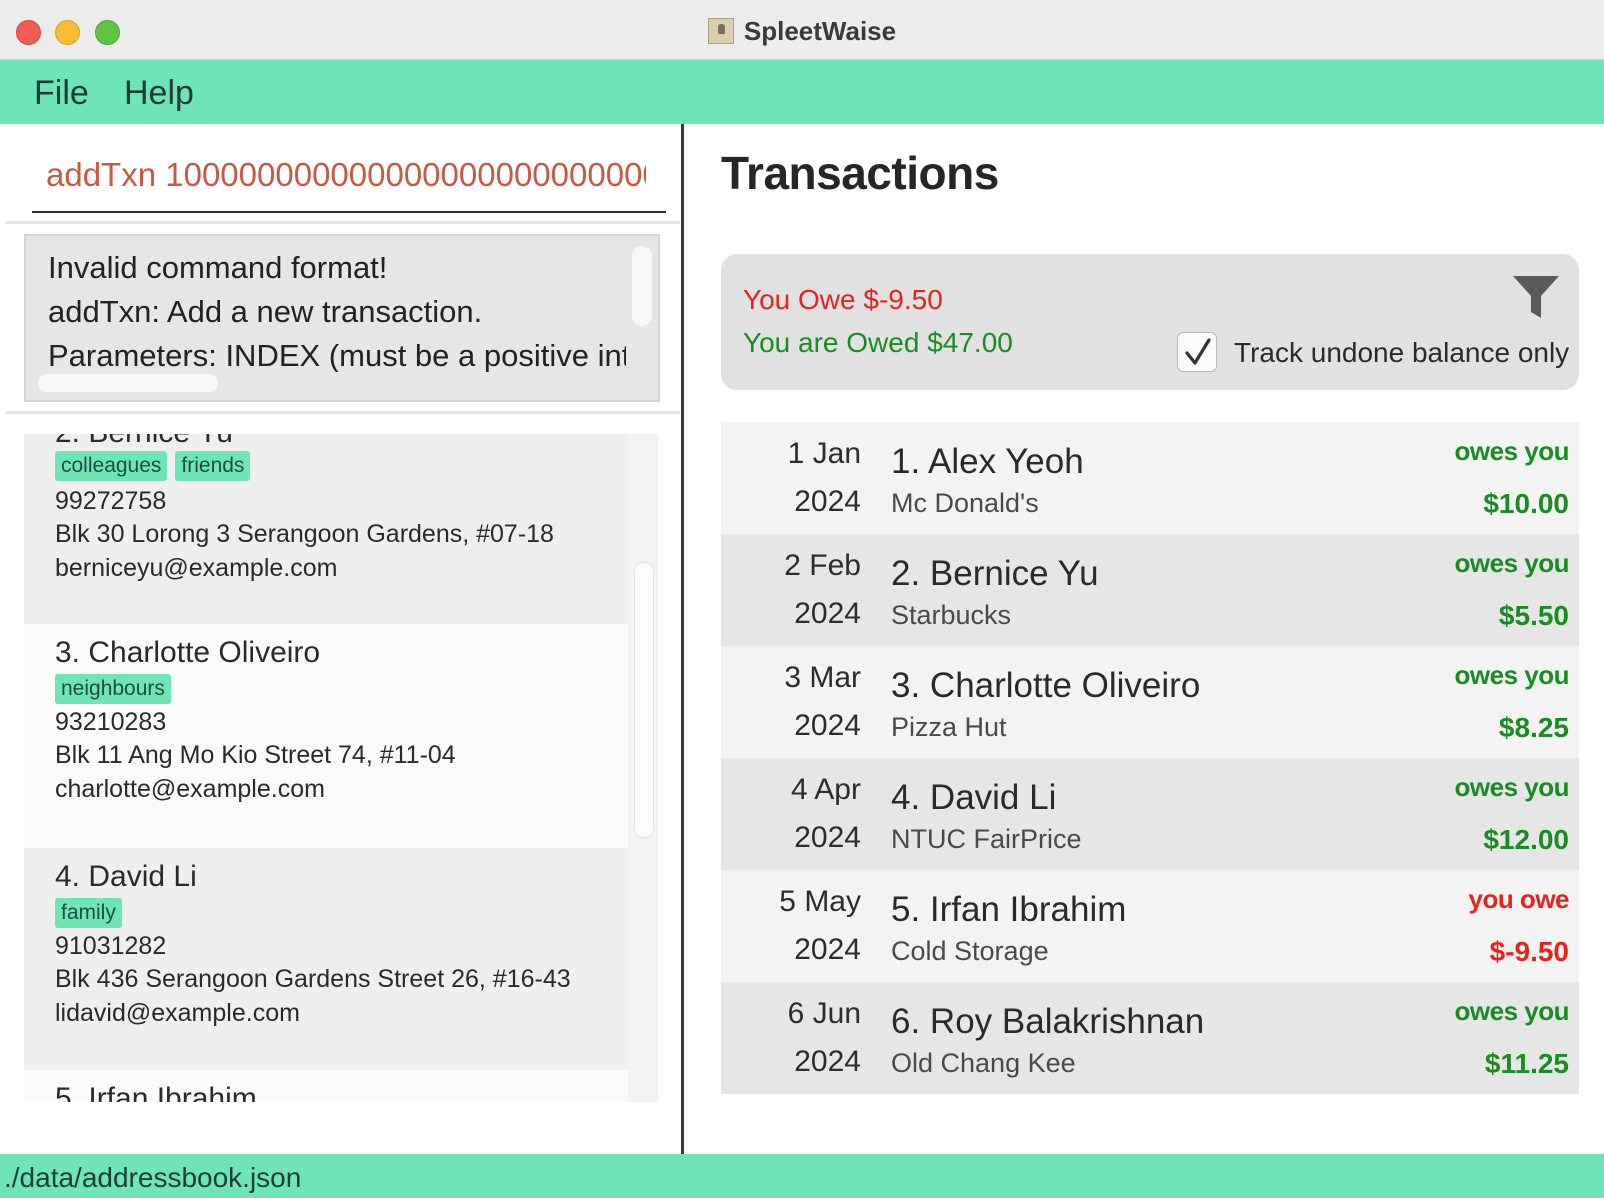 This screenshot has width=1604, height=1198. Describe the element at coordinates (822, 677) in the screenshot. I see `transaction-date-day: 3 Mar` at that location.